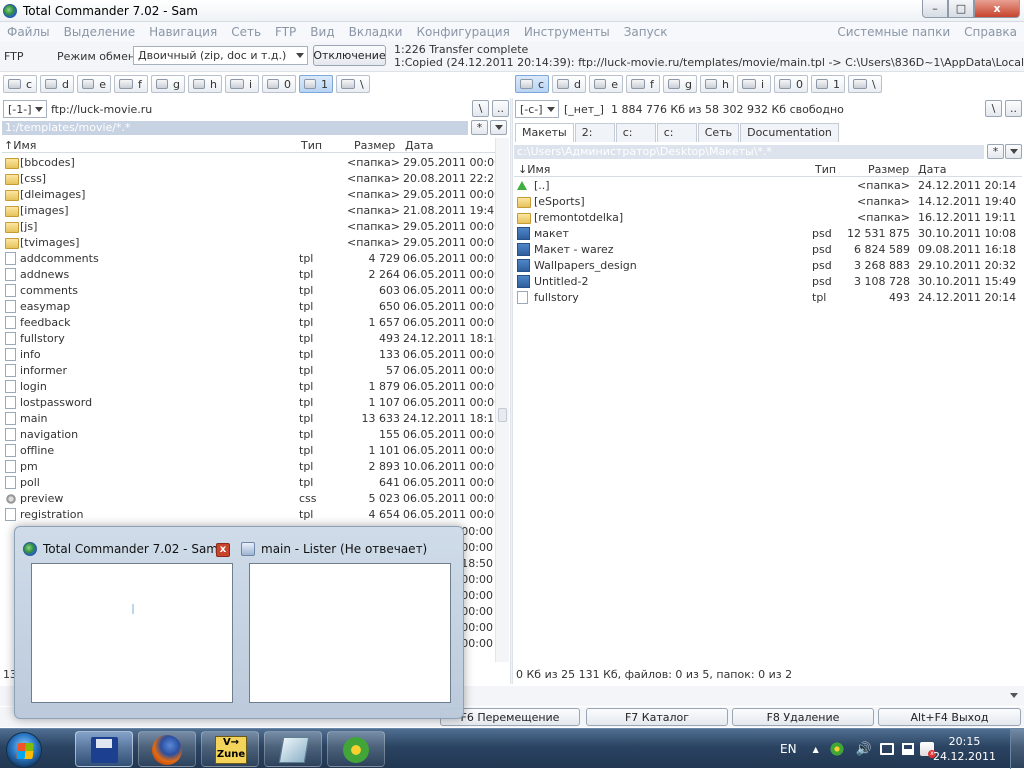  Describe the element at coordinates (57, 84) in the screenshot. I see `left-drive-1: d` at that location.